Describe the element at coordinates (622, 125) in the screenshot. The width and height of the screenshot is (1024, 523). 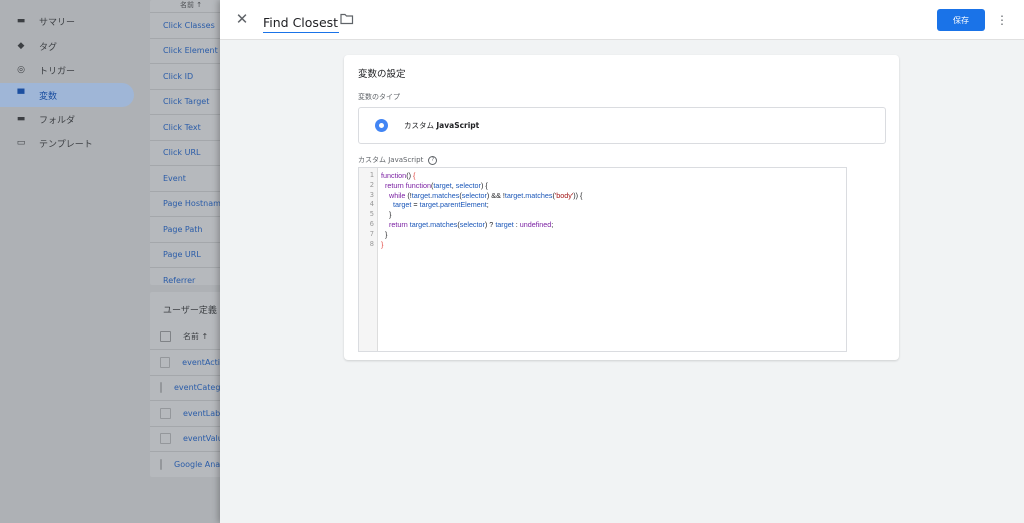
I see `variable-type-selector: カスタム JavaScript` at that location.